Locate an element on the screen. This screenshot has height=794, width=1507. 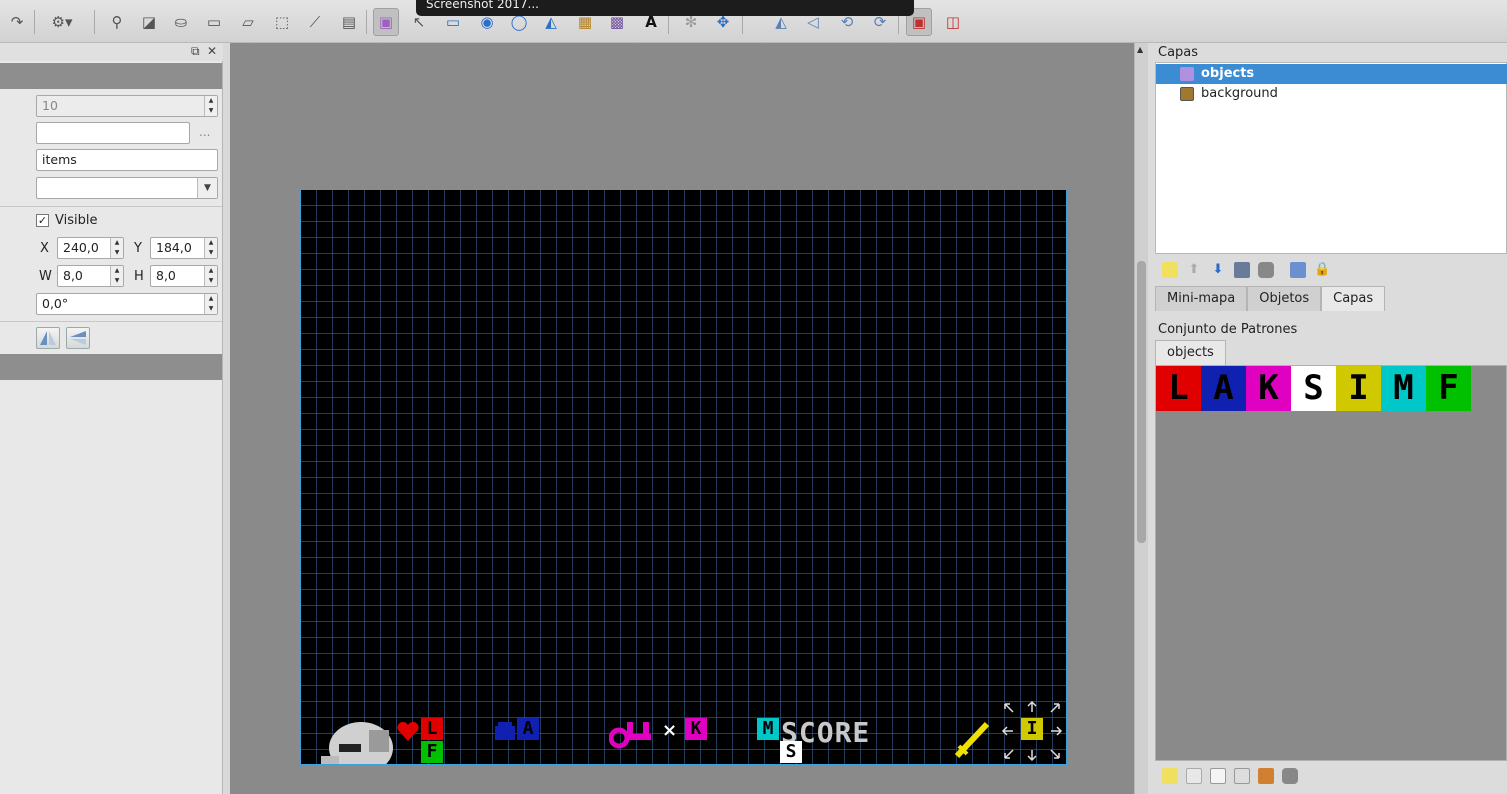
tab-mini-mapa: Mini-mapa is located at coordinates (1201, 298).